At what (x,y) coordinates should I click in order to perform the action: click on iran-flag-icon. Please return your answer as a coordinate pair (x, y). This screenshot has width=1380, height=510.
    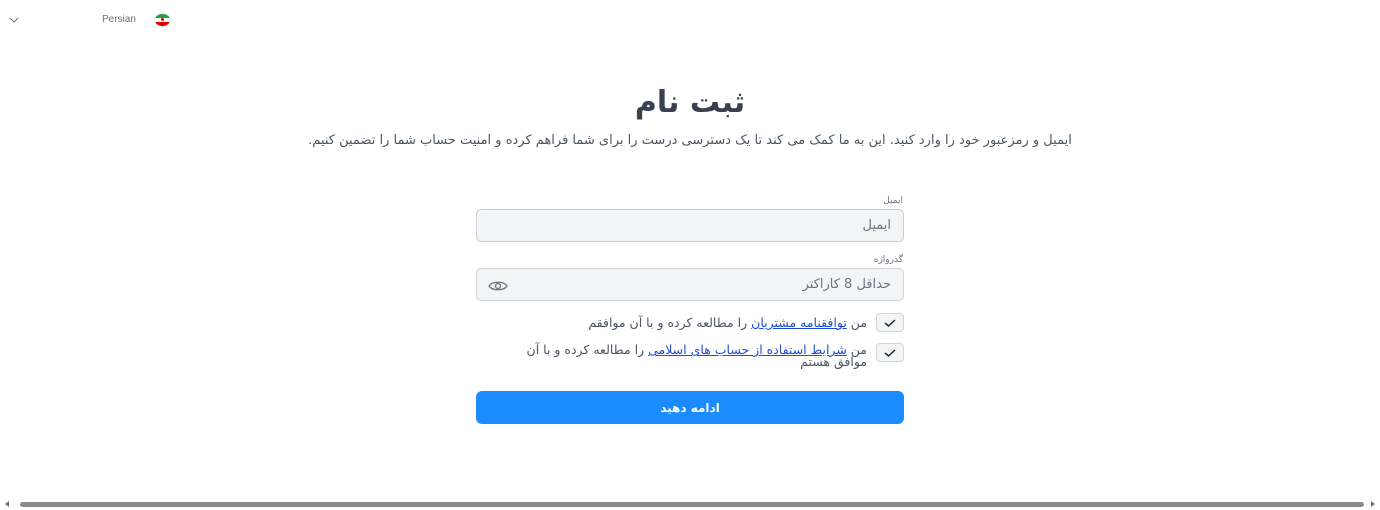
    Looking at the image, I should click on (162, 20).